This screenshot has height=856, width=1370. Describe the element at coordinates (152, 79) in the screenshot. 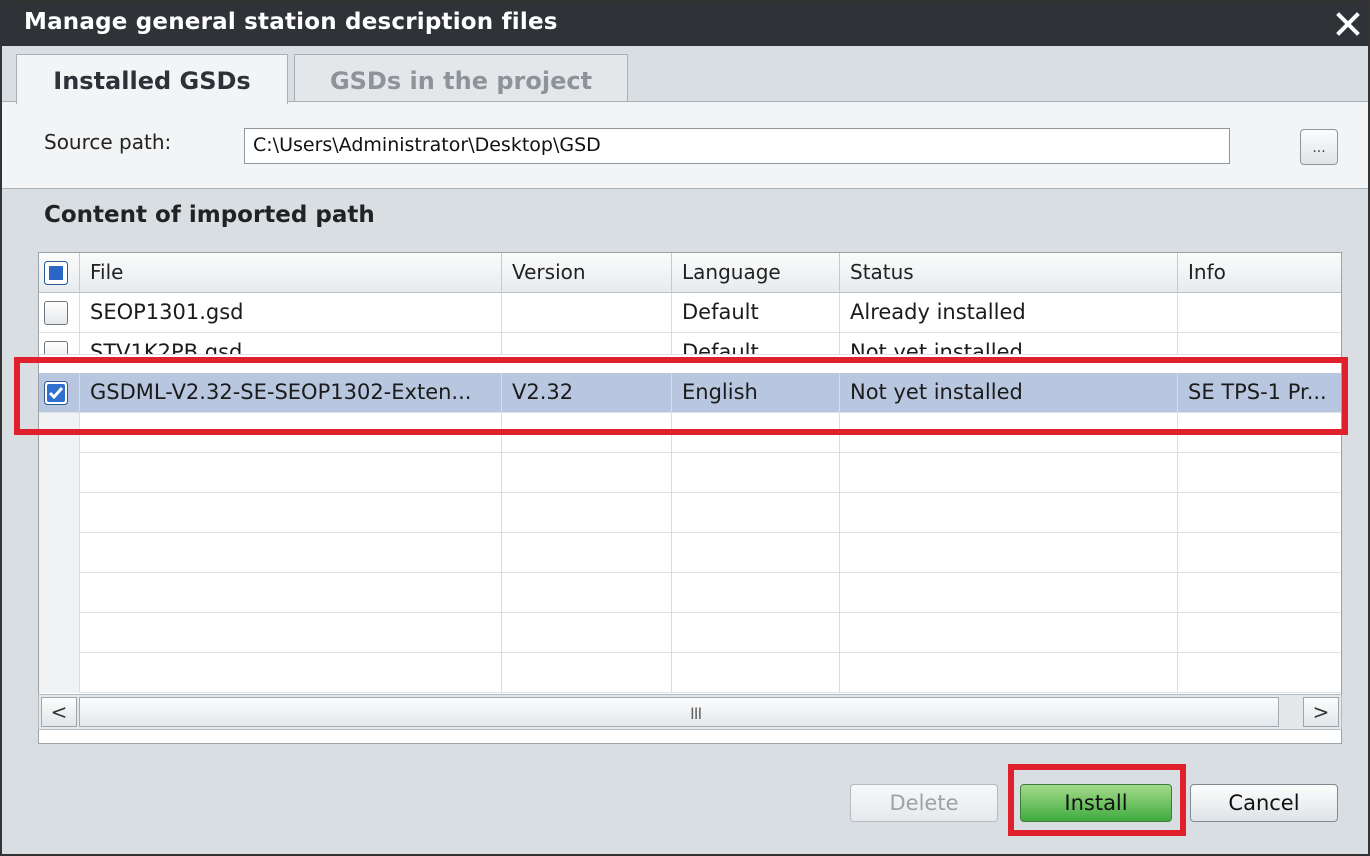

I see `tab-installed-gsds: Installed GSDs` at that location.